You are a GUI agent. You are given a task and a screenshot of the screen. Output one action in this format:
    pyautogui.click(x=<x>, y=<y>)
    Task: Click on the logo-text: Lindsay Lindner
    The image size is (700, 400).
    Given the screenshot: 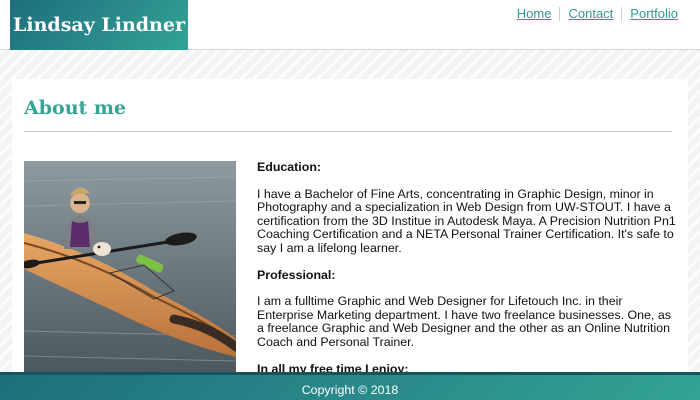 What is the action you would take?
    pyautogui.click(x=99, y=25)
    